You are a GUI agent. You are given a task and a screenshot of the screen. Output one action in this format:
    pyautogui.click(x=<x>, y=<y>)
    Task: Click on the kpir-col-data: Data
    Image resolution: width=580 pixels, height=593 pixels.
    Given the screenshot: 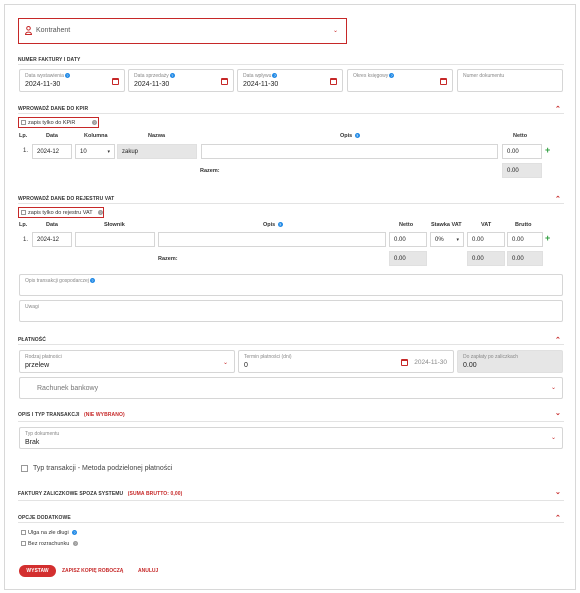 What is the action you would take?
    pyautogui.click(x=52, y=136)
    